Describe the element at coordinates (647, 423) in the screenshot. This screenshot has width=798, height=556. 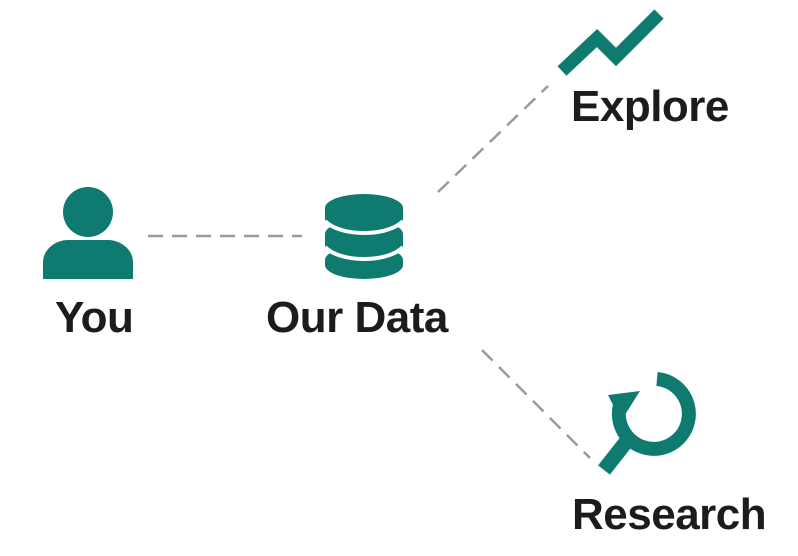
I see `magnifier-refresh-icon` at that location.